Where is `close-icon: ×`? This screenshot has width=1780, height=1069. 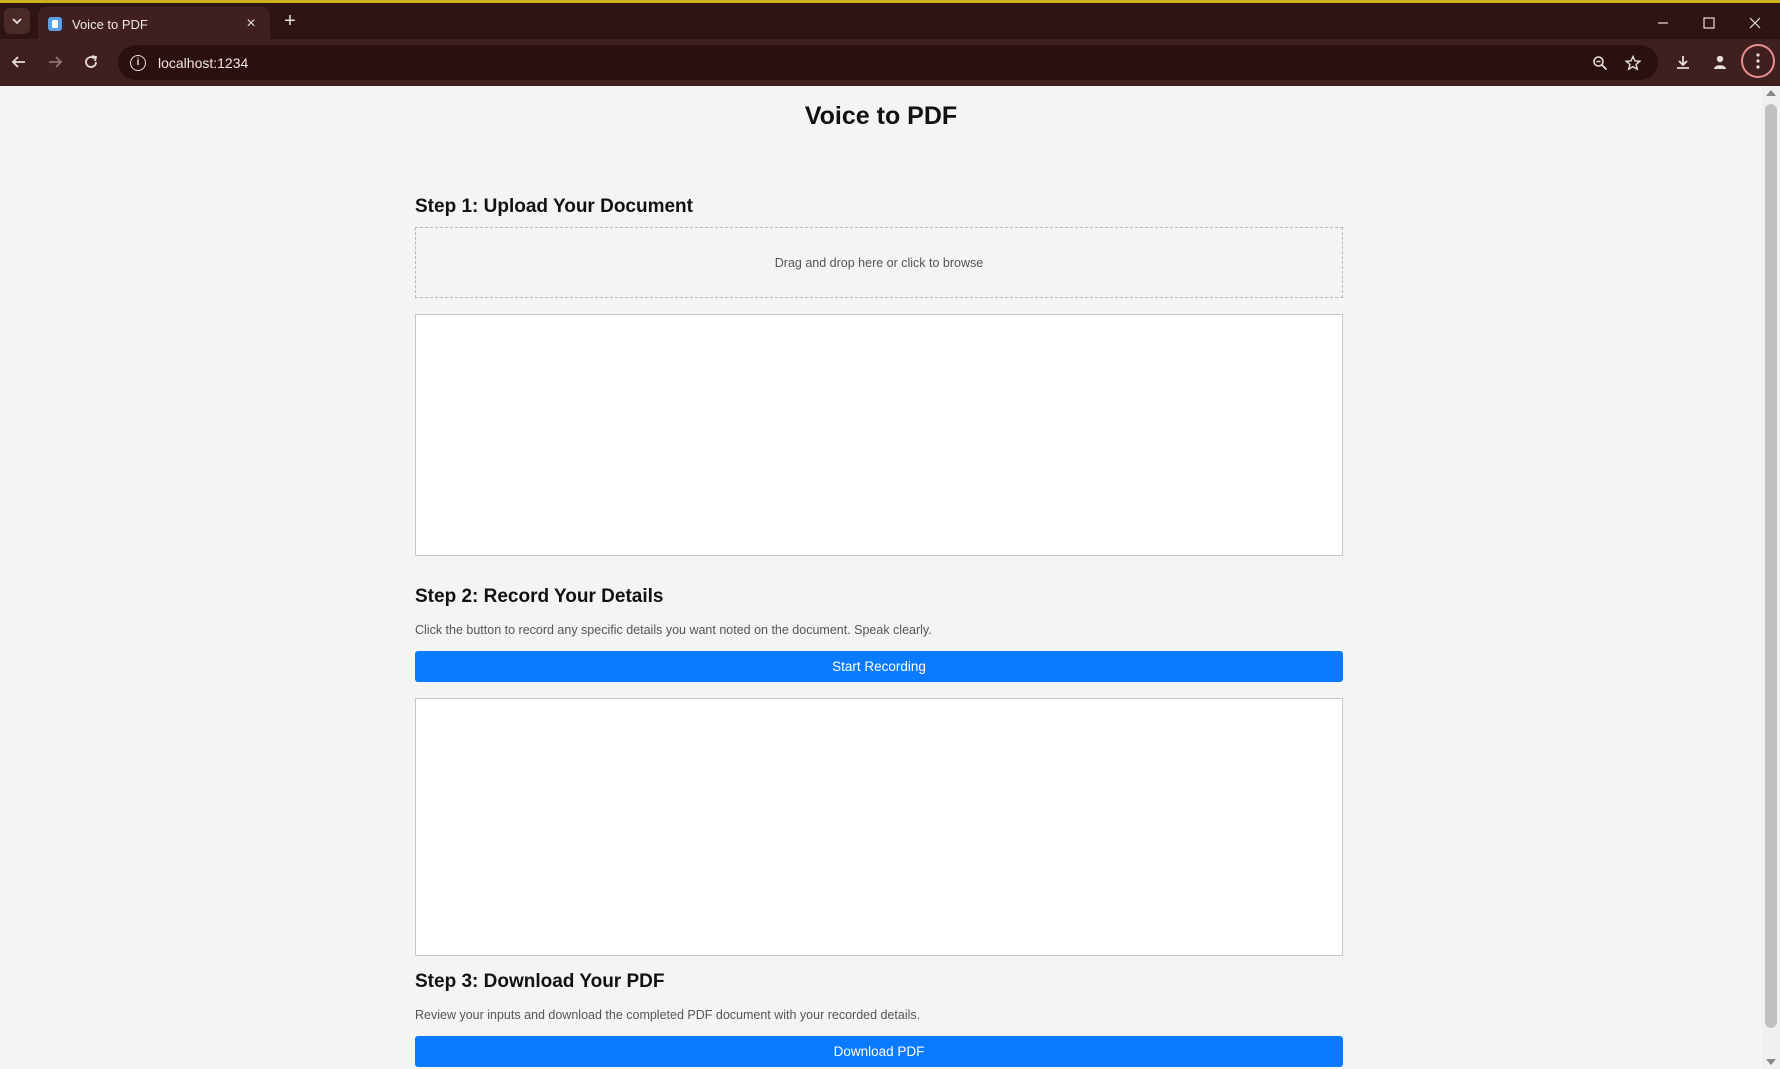 close-icon: × is located at coordinates (251, 24).